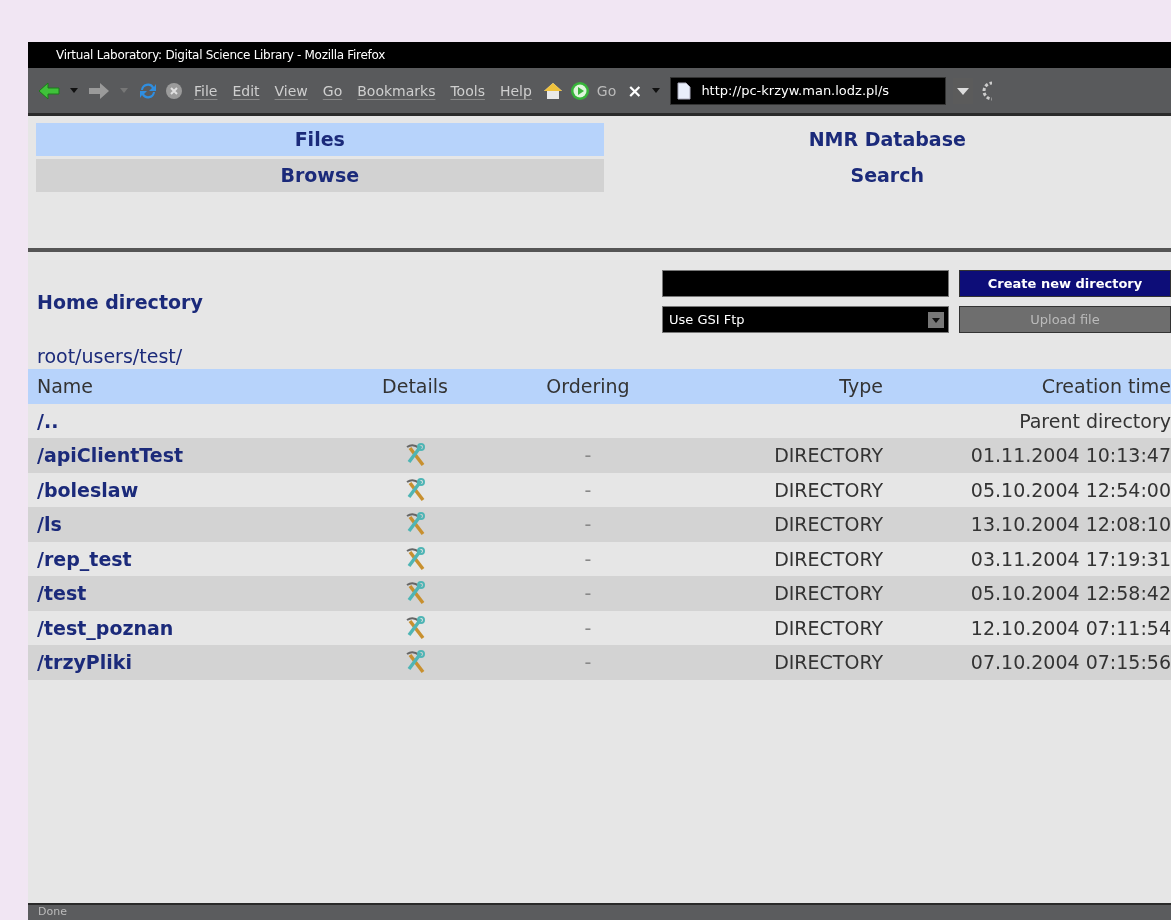  Describe the element at coordinates (808, 90) in the screenshot. I see `address-field: http://pc-krzyw.man.lodz.pl/s` at that location.